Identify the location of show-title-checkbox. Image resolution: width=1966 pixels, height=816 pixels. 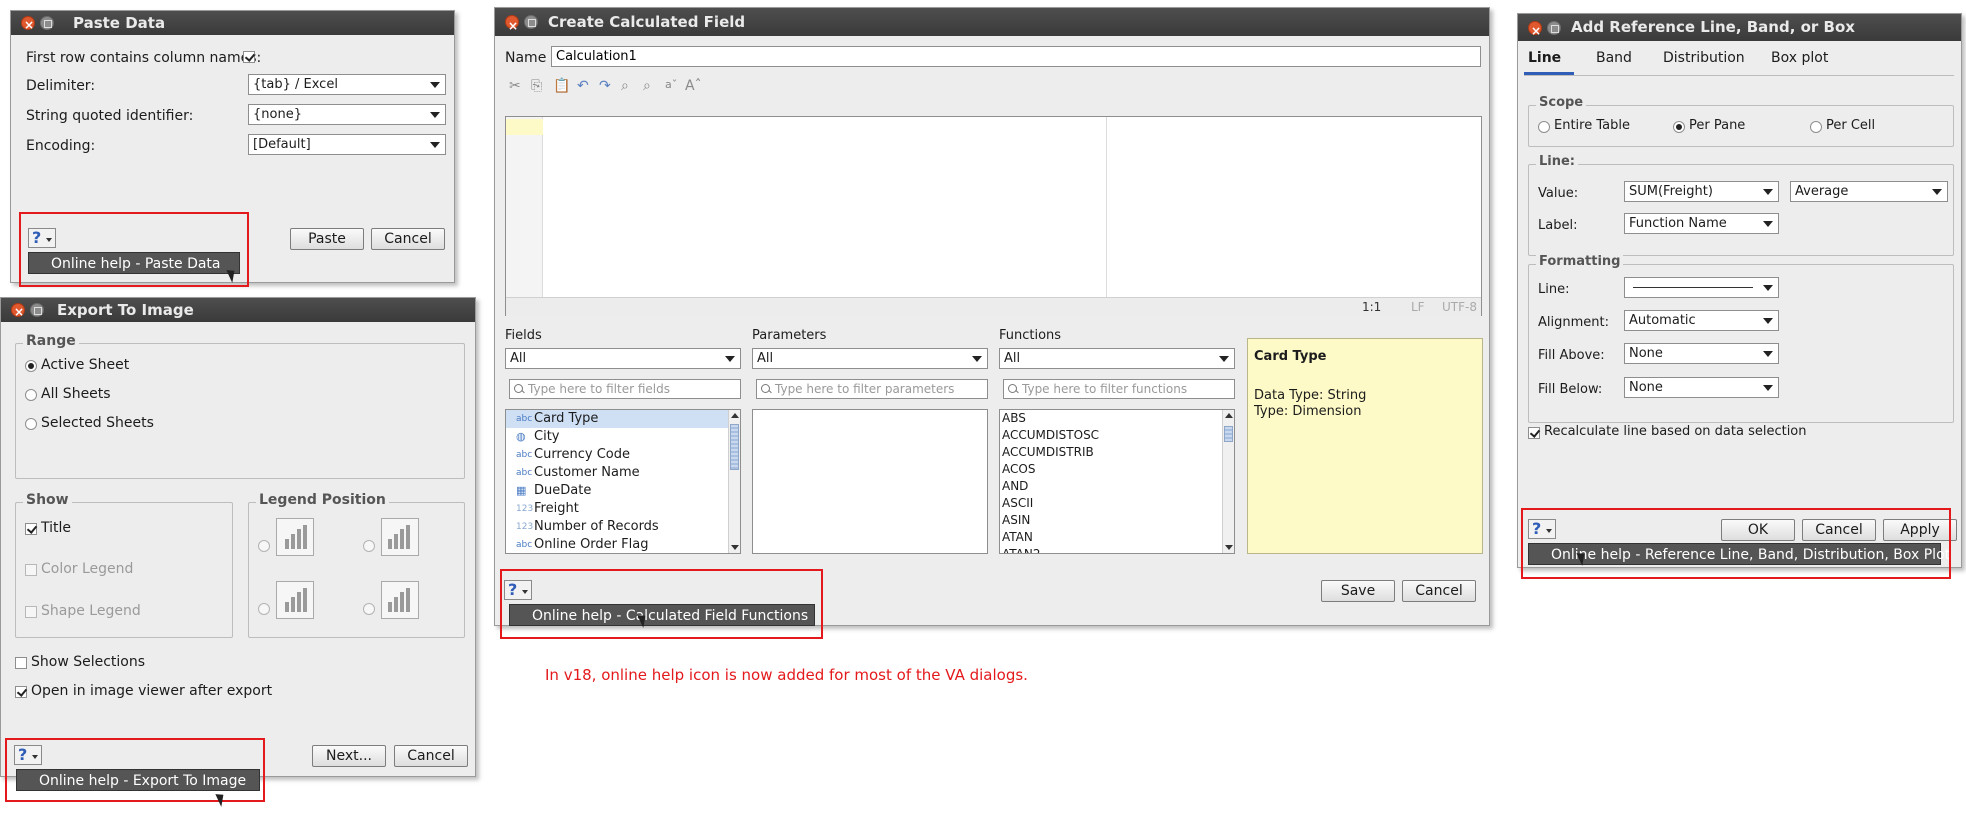
(31, 529).